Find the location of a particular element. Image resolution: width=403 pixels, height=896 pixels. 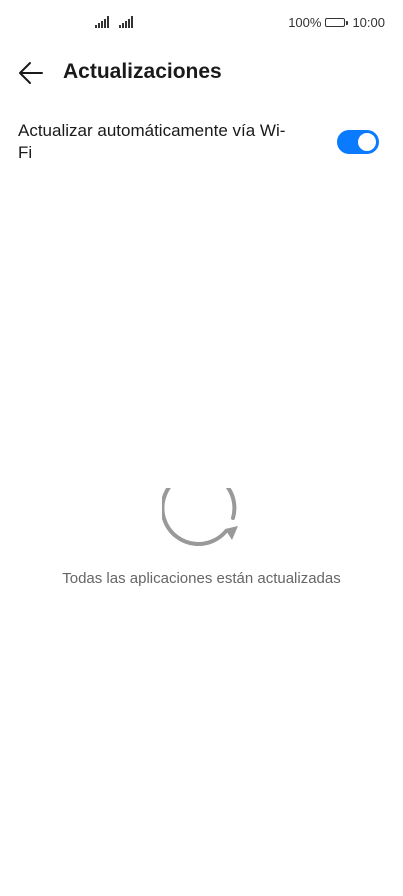

auto-update-setting-row: Actualizar automáticamente vía Wi-Fi is located at coordinates (201, 143).